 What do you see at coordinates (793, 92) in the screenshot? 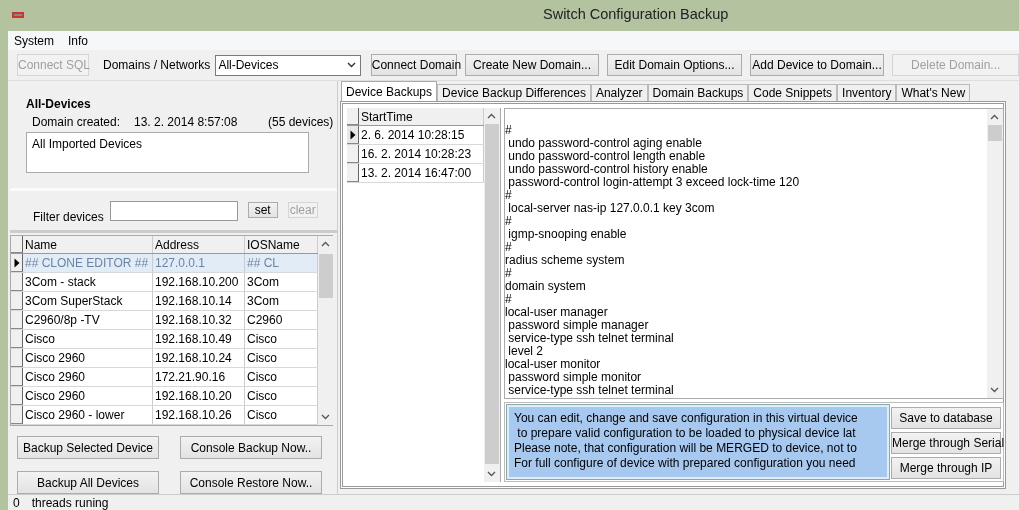
I see `tab: Code Snippets` at bounding box center [793, 92].